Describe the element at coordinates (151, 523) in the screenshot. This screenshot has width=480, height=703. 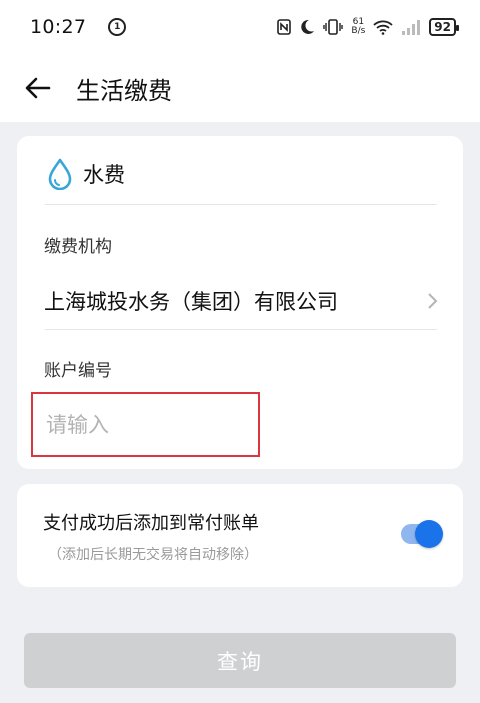
I see `autopay-title: 支付成功后添加到常付账单` at that location.